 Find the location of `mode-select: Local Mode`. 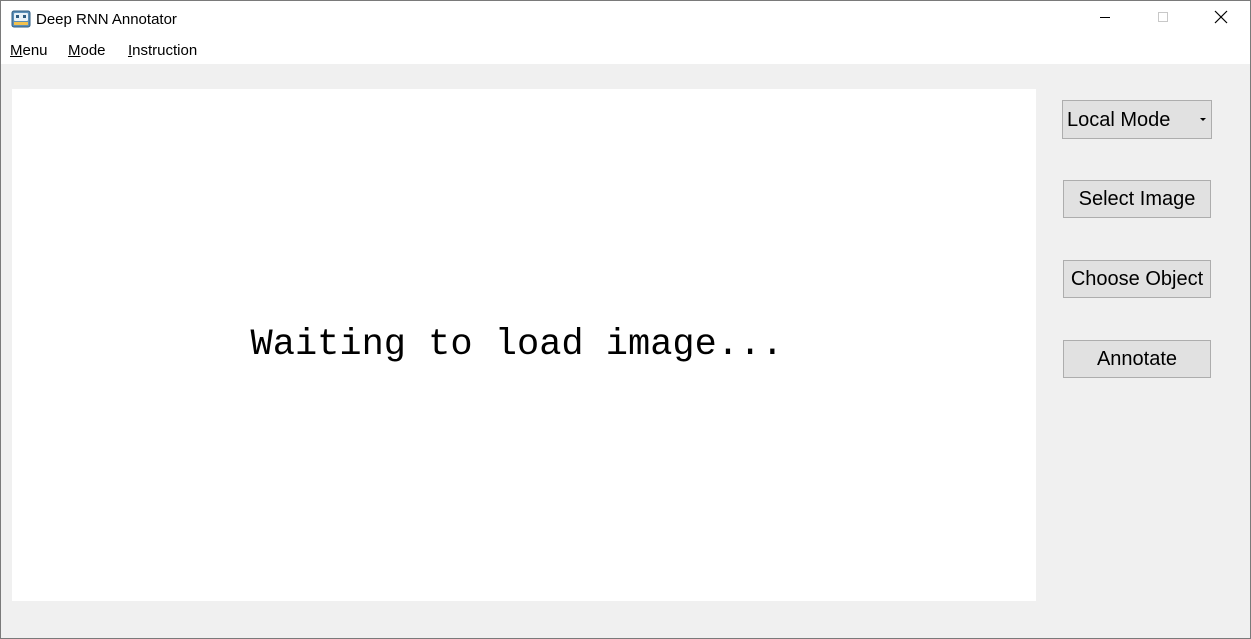

mode-select: Local Mode is located at coordinates (1137, 119).